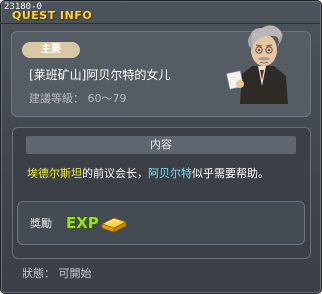  I want to click on npc-name: 阿贝尔特, so click(170, 173).